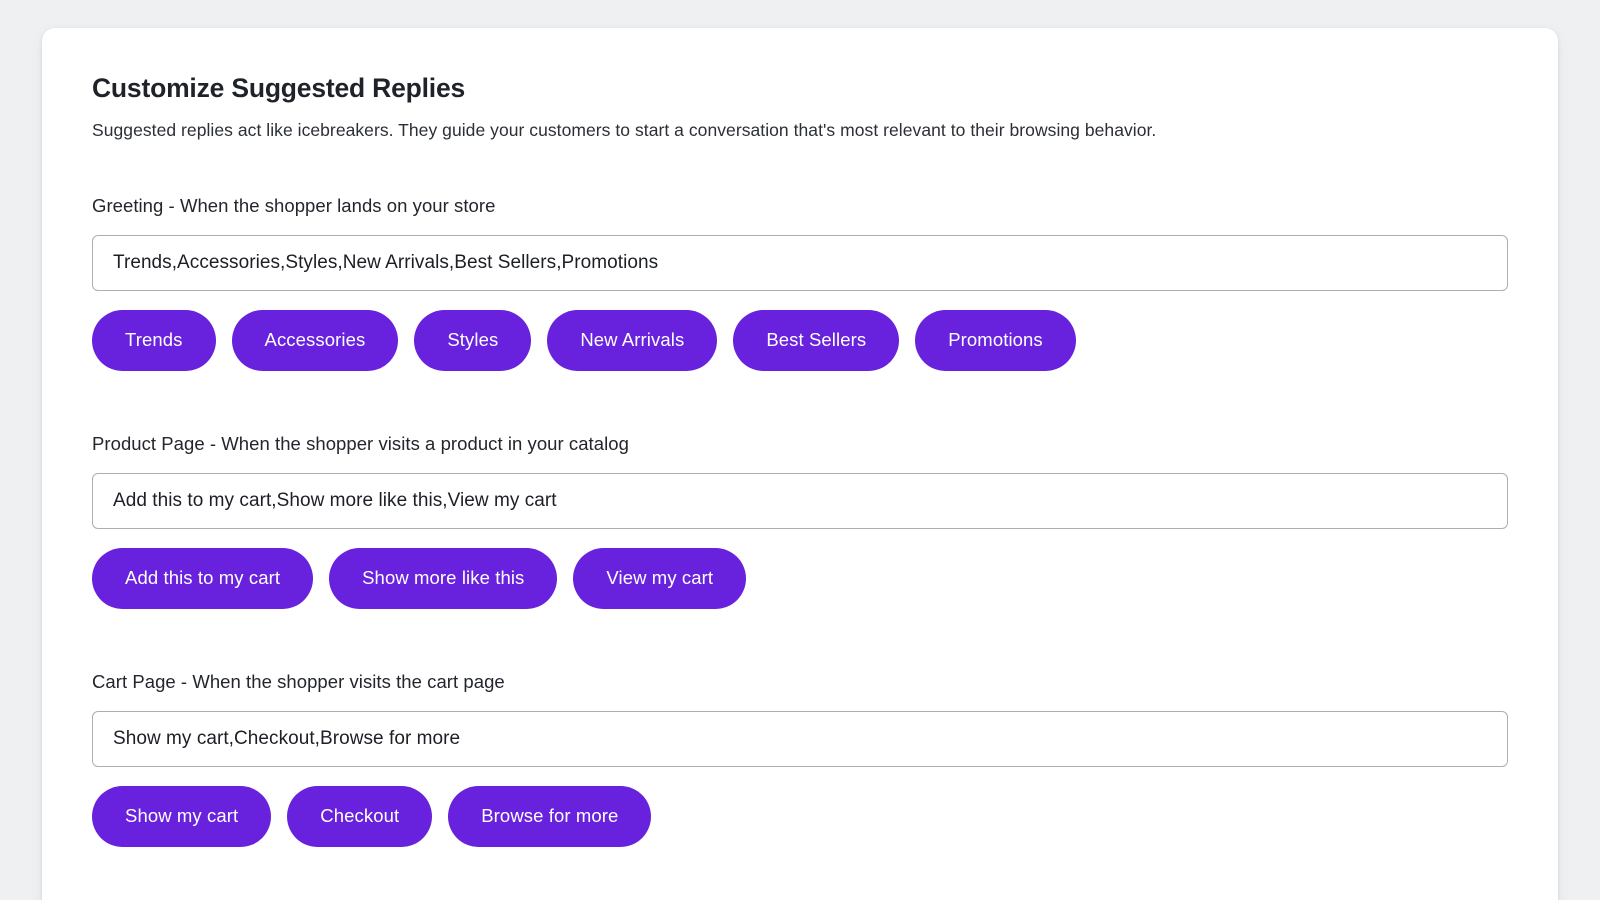 The width and height of the screenshot is (1600, 900). Describe the element at coordinates (800, 739) in the screenshot. I see `cart-page-replies-input` at that location.